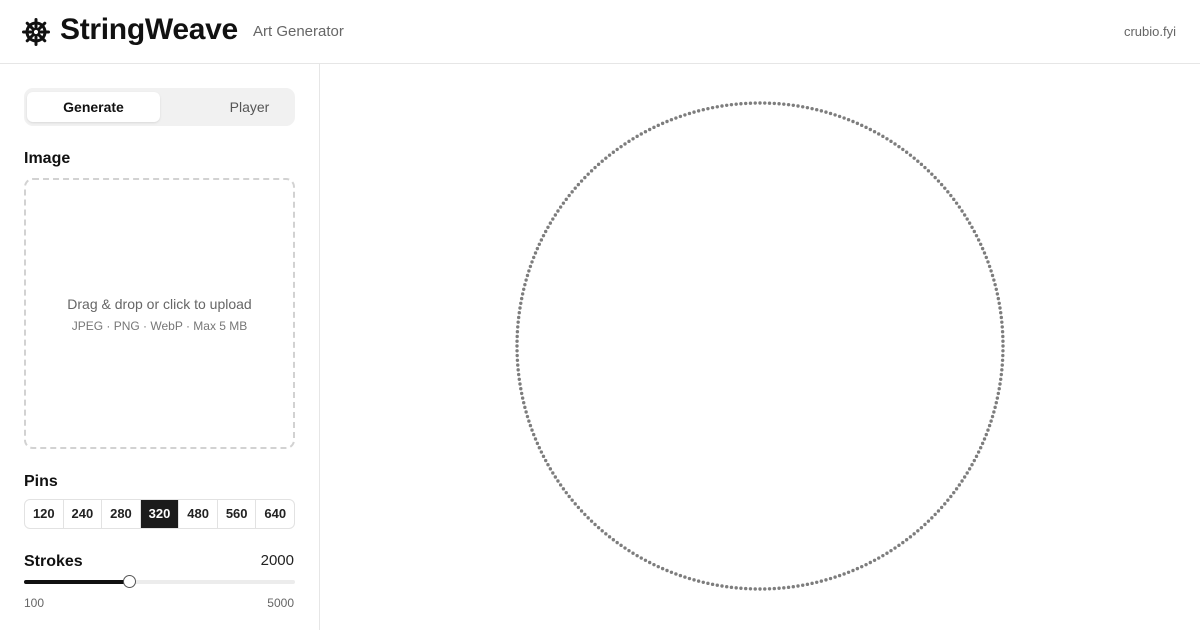  What do you see at coordinates (1150, 31) in the screenshot?
I see `site-link: crubio.fyi` at bounding box center [1150, 31].